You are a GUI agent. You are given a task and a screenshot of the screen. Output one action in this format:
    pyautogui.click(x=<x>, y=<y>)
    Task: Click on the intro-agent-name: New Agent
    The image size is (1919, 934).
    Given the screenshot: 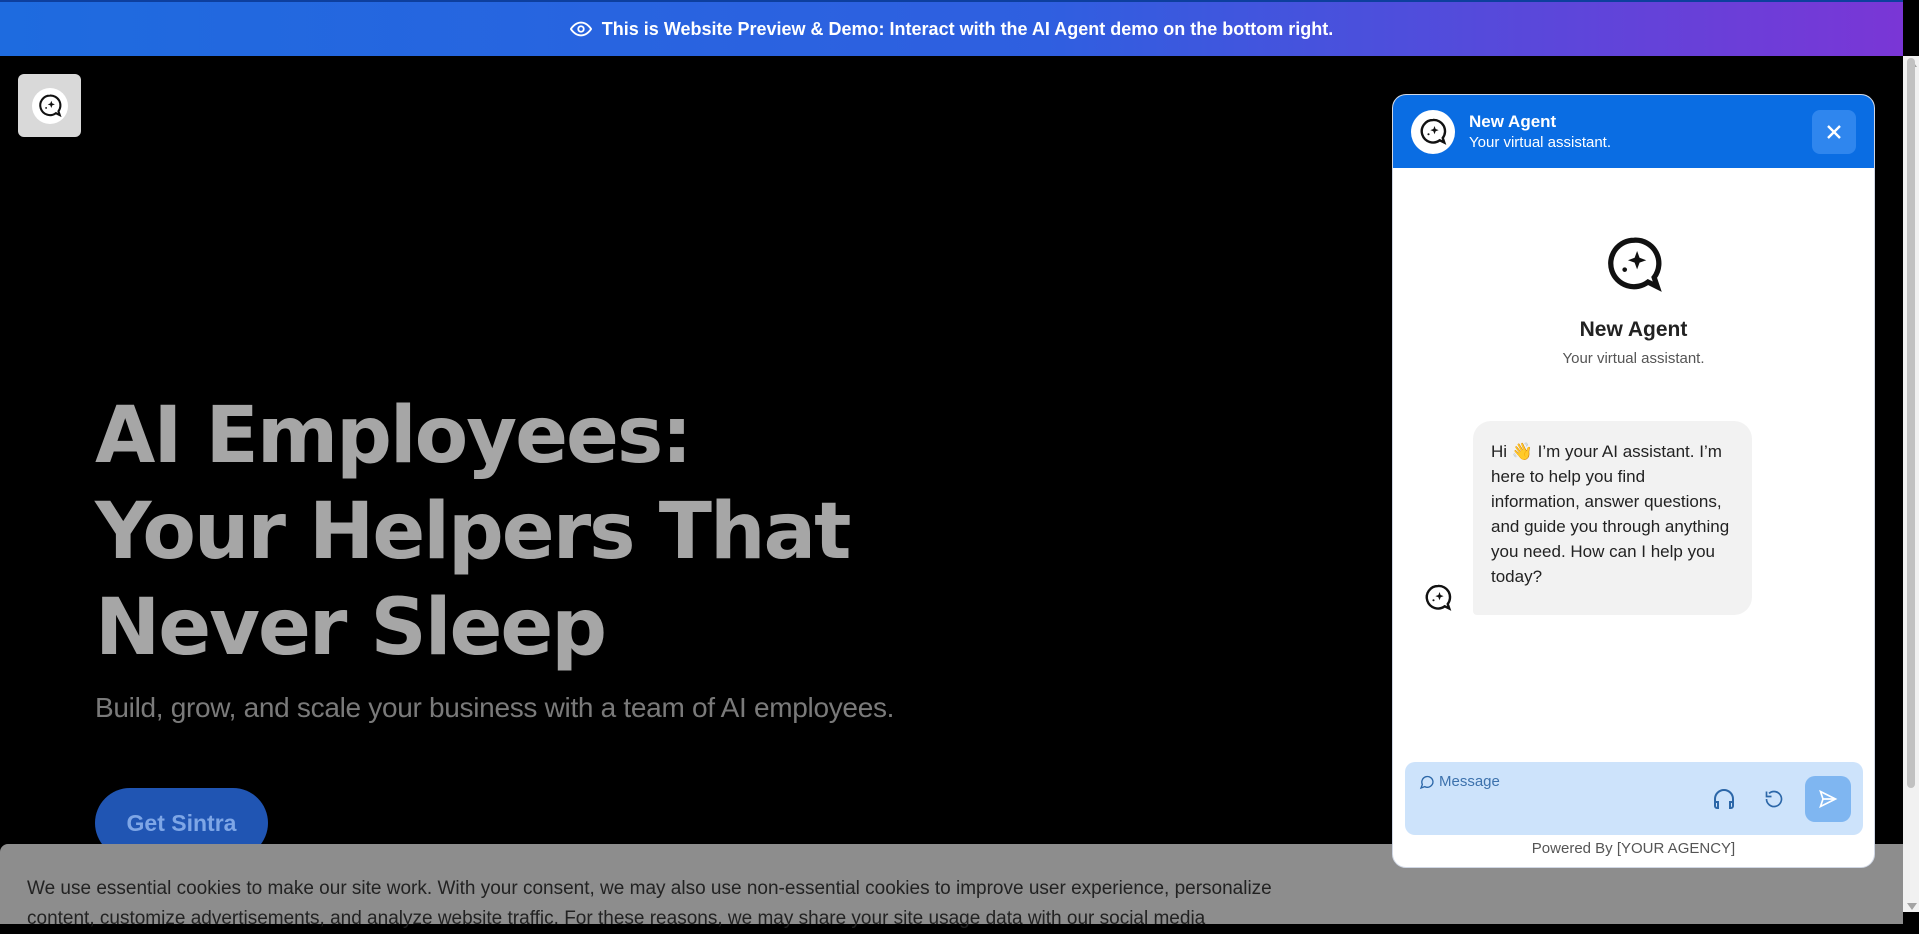 What is the action you would take?
    pyautogui.click(x=1633, y=329)
    